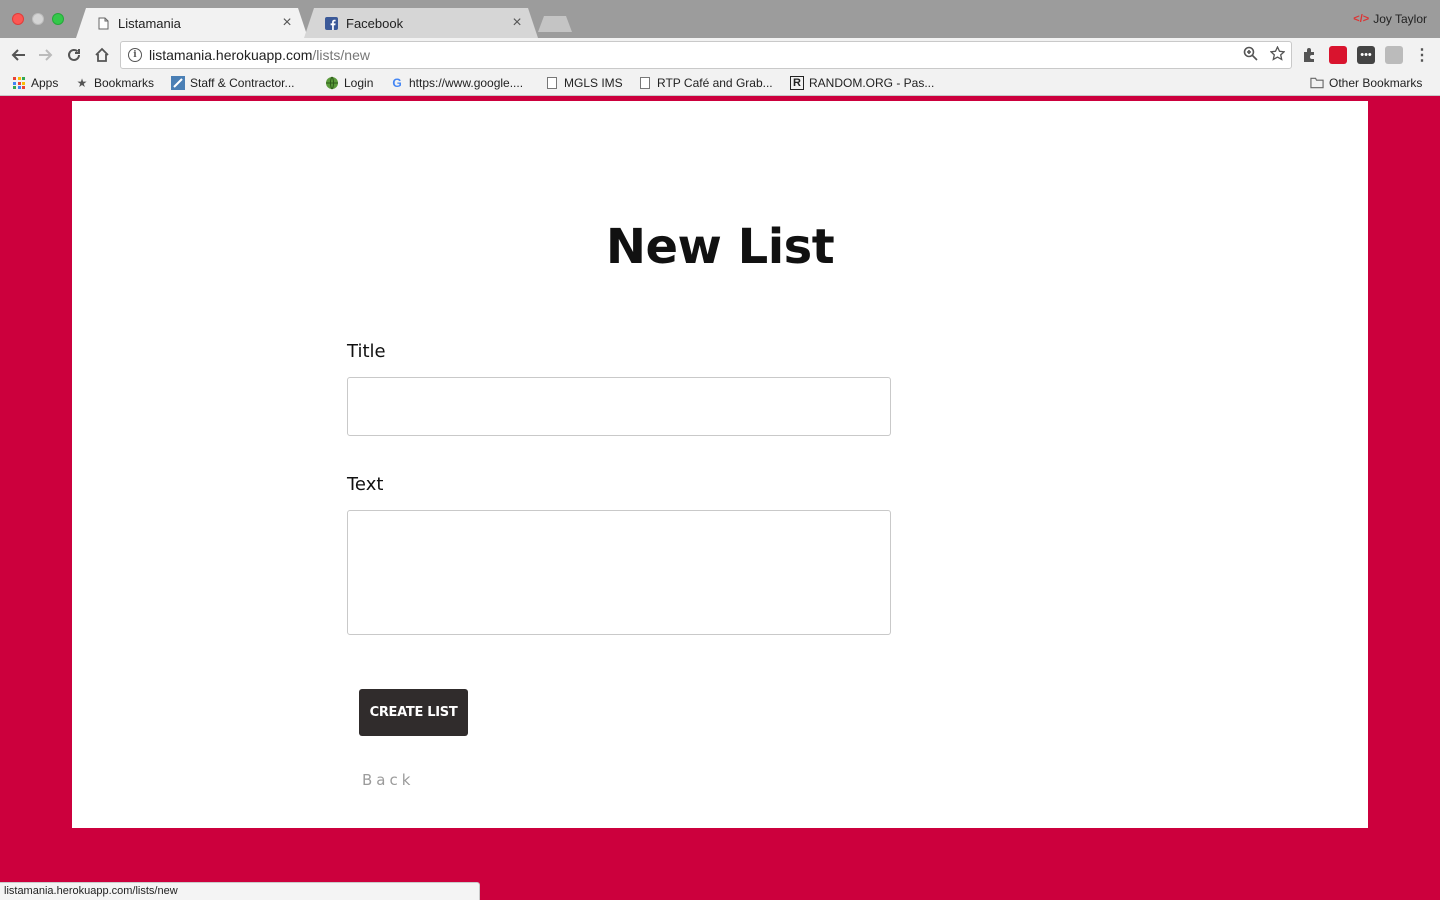  Describe the element at coordinates (388, 780) in the screenshot. I see `back-link: Back` at that location.